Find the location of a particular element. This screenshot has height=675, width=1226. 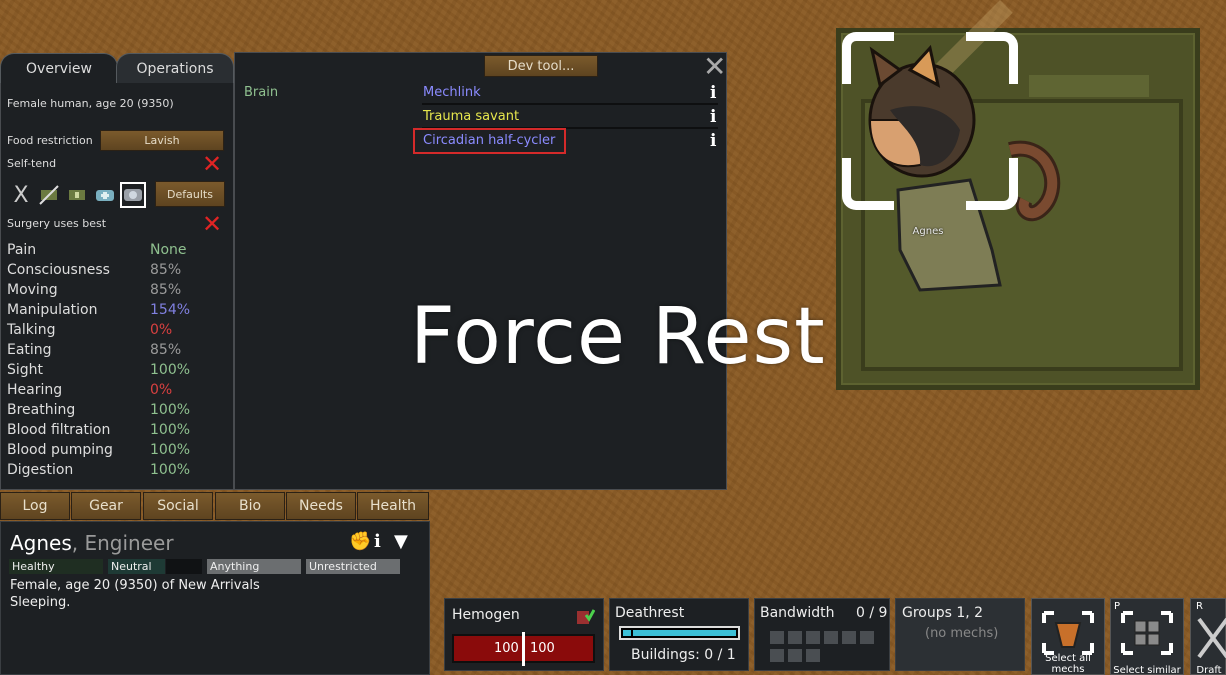

food-restriction-button: Lavish is located at coordinates (162, 140).